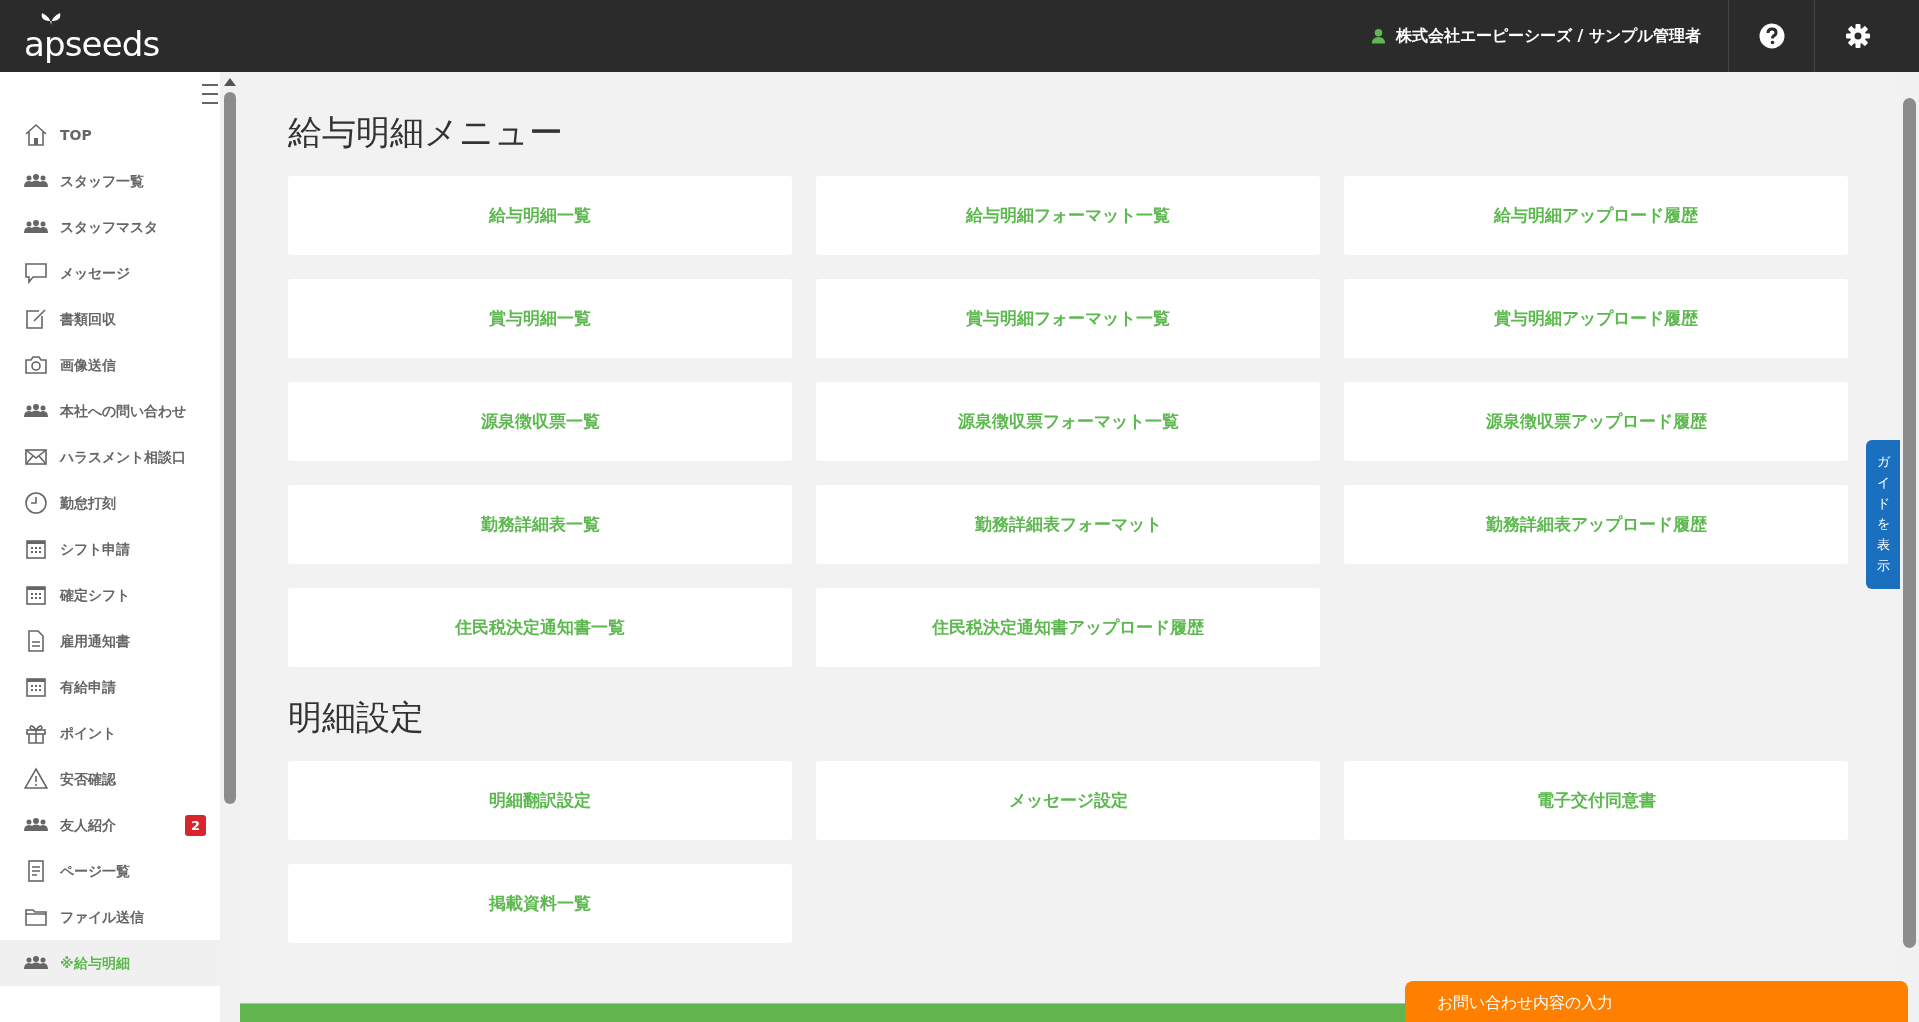 The image size is (1919, 1022). I want to click on sidebar-item: ページ一覧, so click(110, 871).